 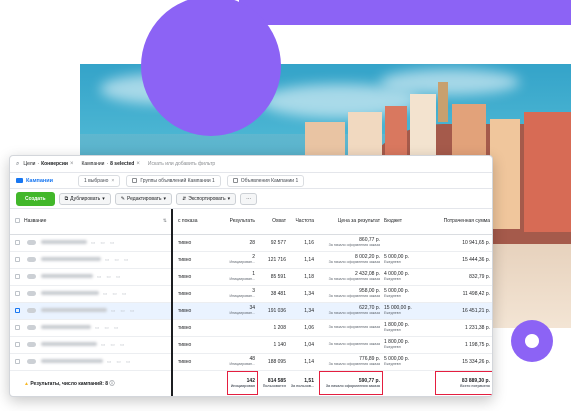 I want to click on cost-per-result-cell: 622,70 р. За начало оформления заказа, so click(x=351, y=311).